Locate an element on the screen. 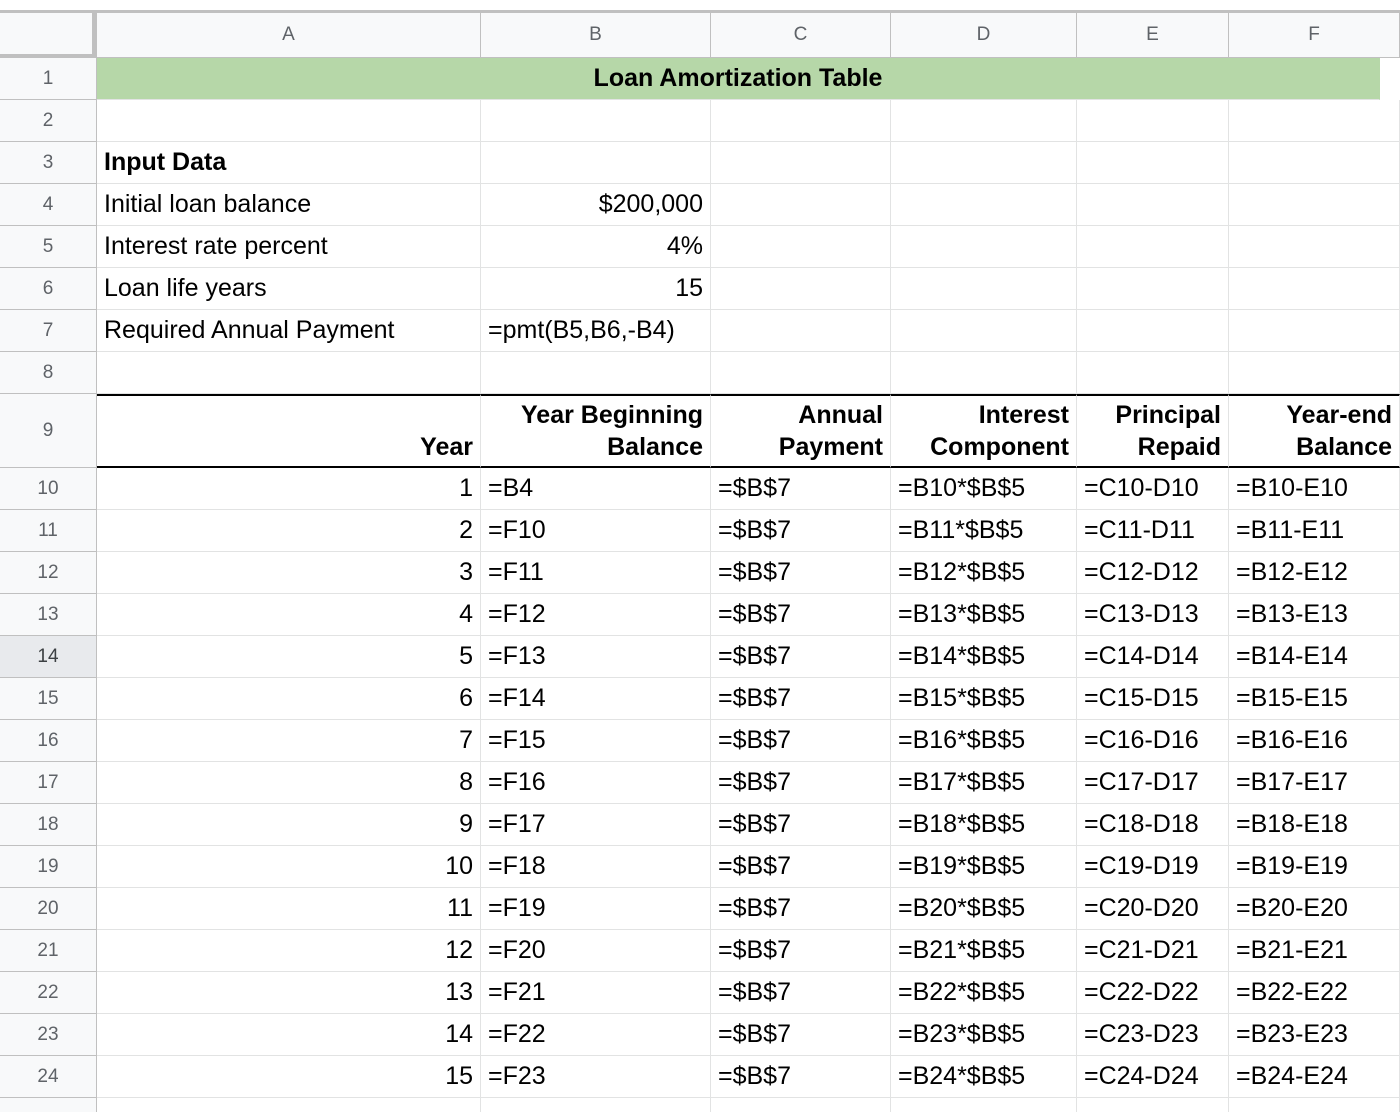 The width and height of the screenshot is (1400, 1112). row-header-22: 22 is located at coordinates (48, 993).